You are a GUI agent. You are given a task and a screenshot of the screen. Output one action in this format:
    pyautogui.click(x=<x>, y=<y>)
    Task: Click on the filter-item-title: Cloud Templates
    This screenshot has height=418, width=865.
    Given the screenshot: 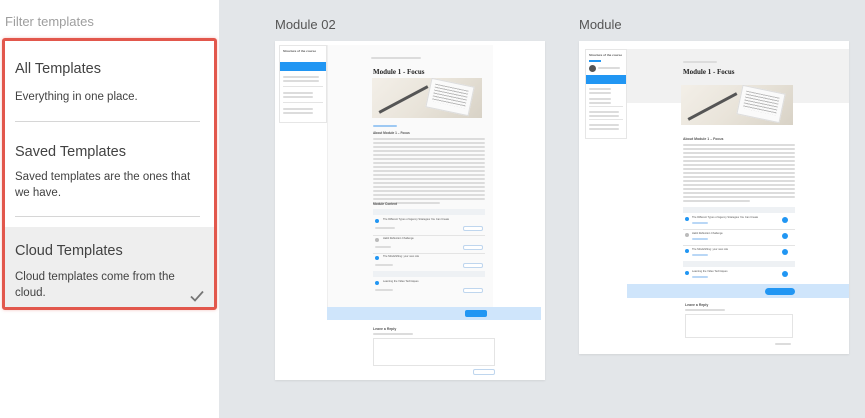 What is the action you would take?
    pyautogui.click(x=69, y=251)
    